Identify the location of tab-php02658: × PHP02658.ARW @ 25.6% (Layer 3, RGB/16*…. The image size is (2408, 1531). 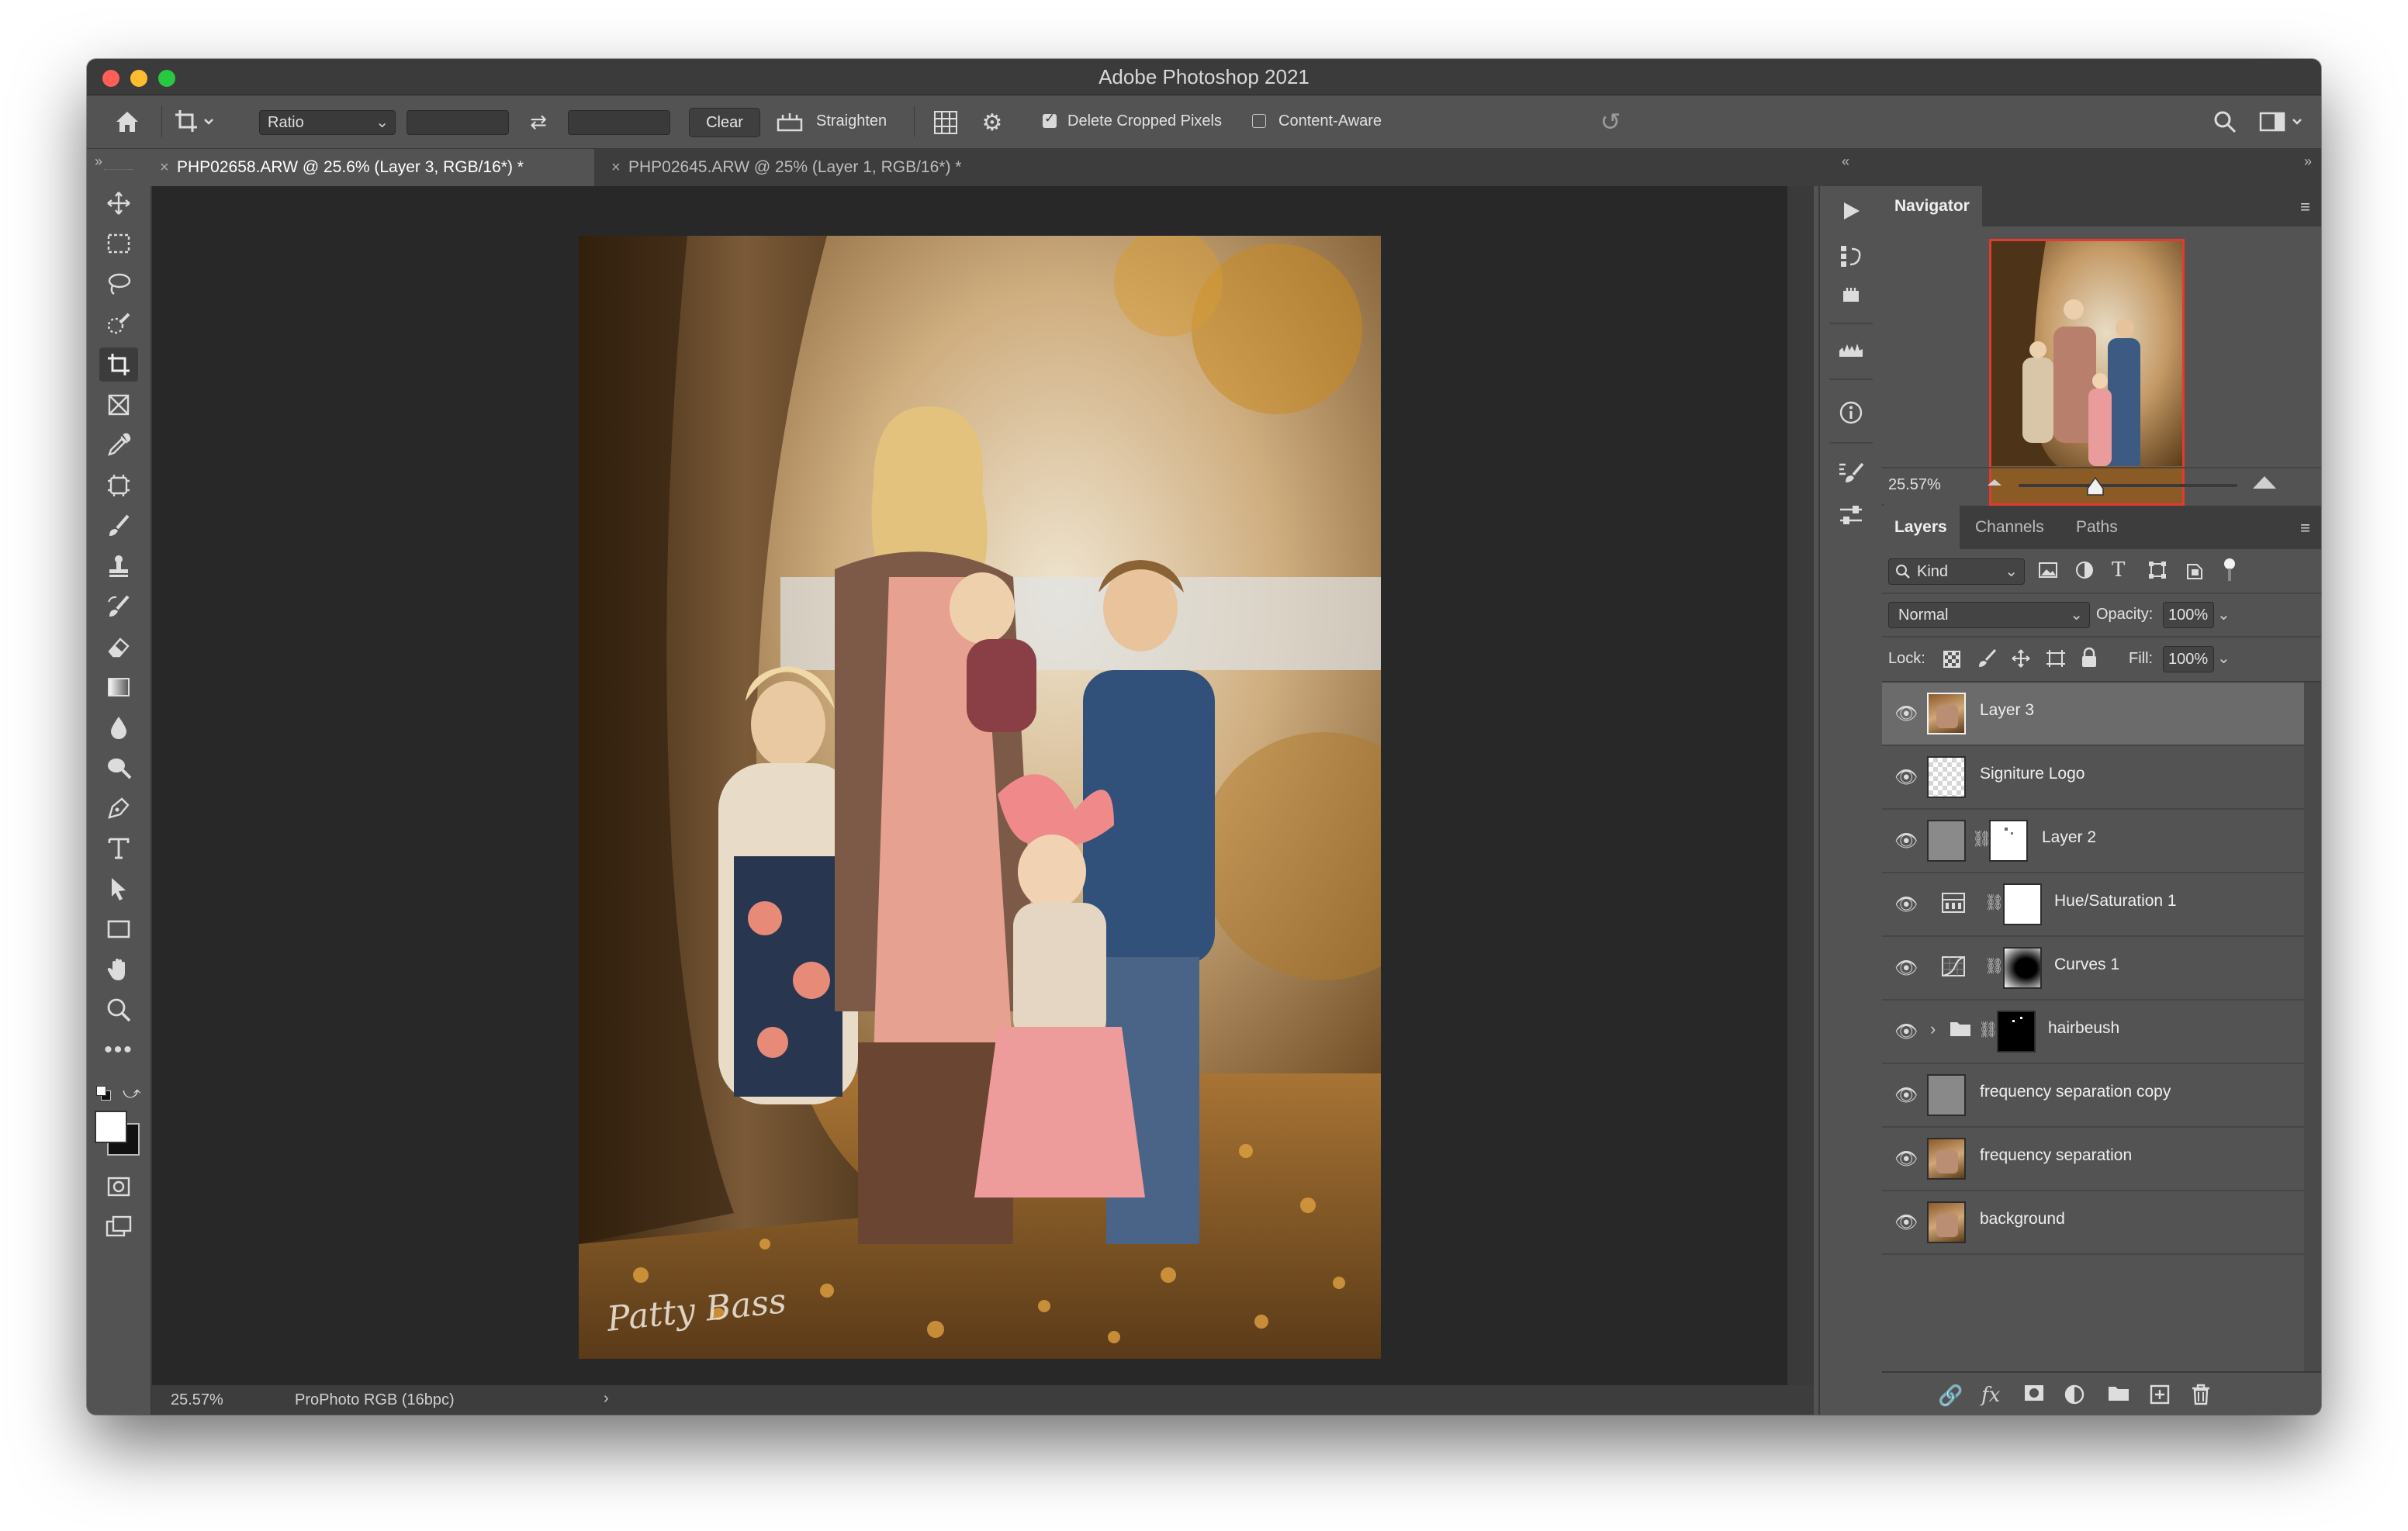
(372, 167).